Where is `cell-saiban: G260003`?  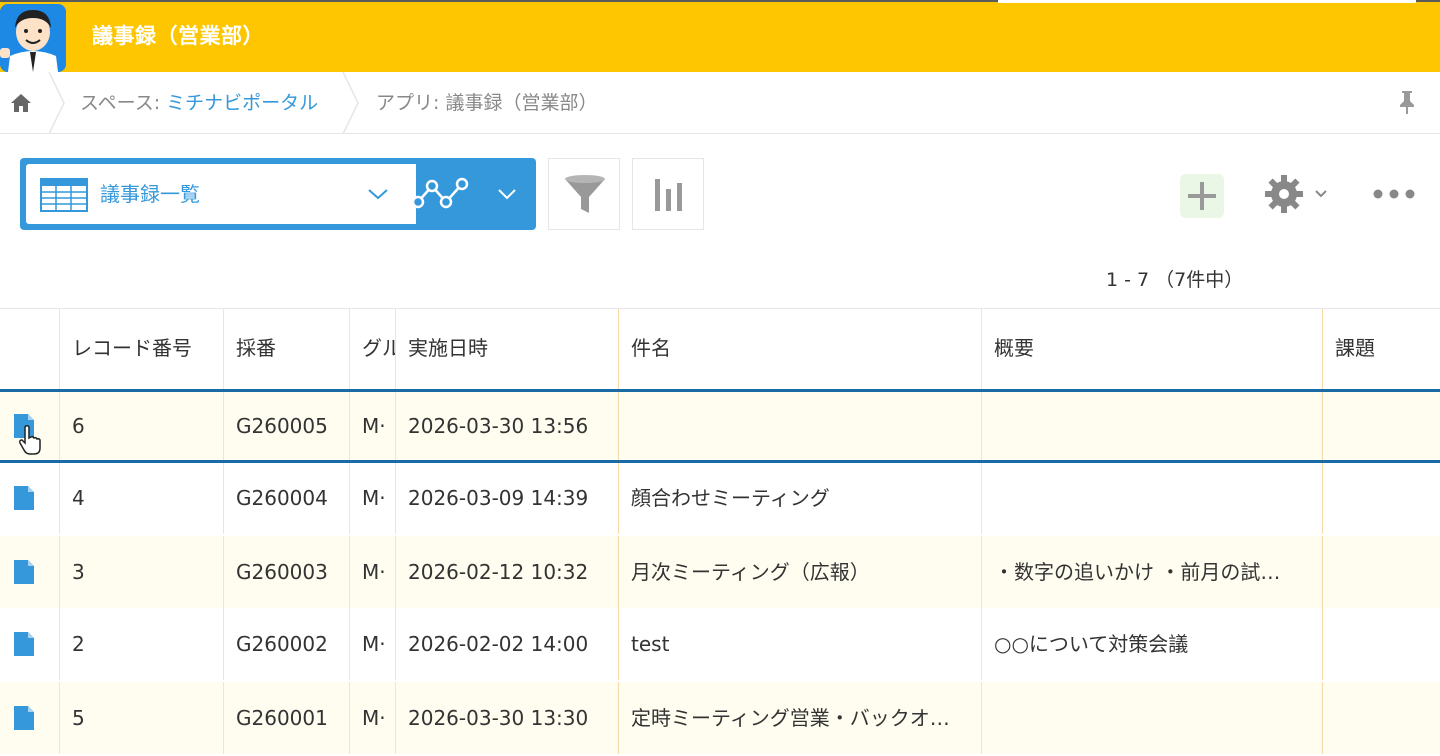 cell-saiban: G260003 is located at coordinates (286, 572).